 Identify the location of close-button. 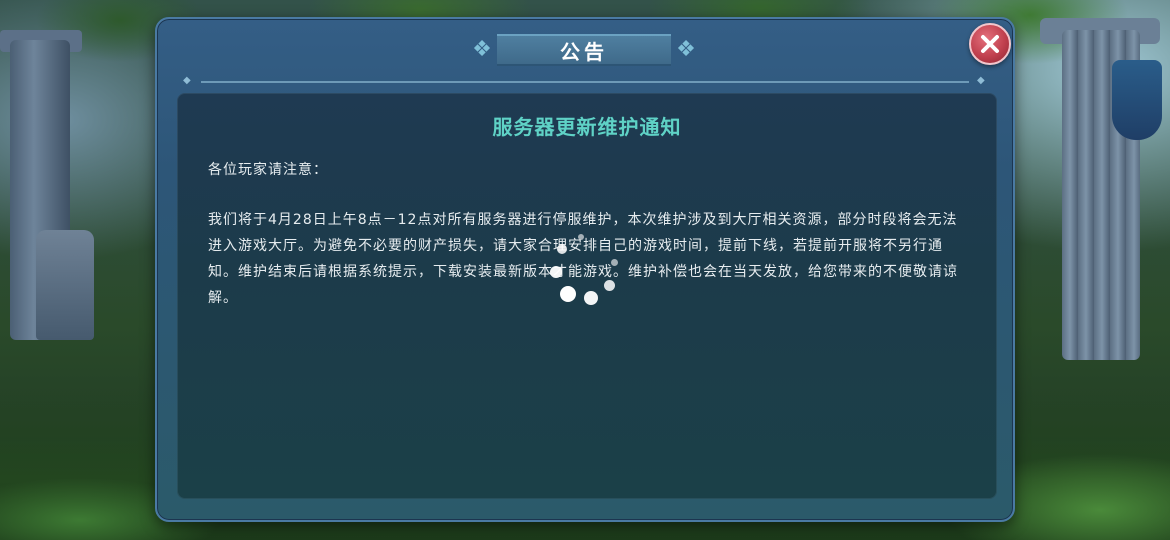
(990, 44).